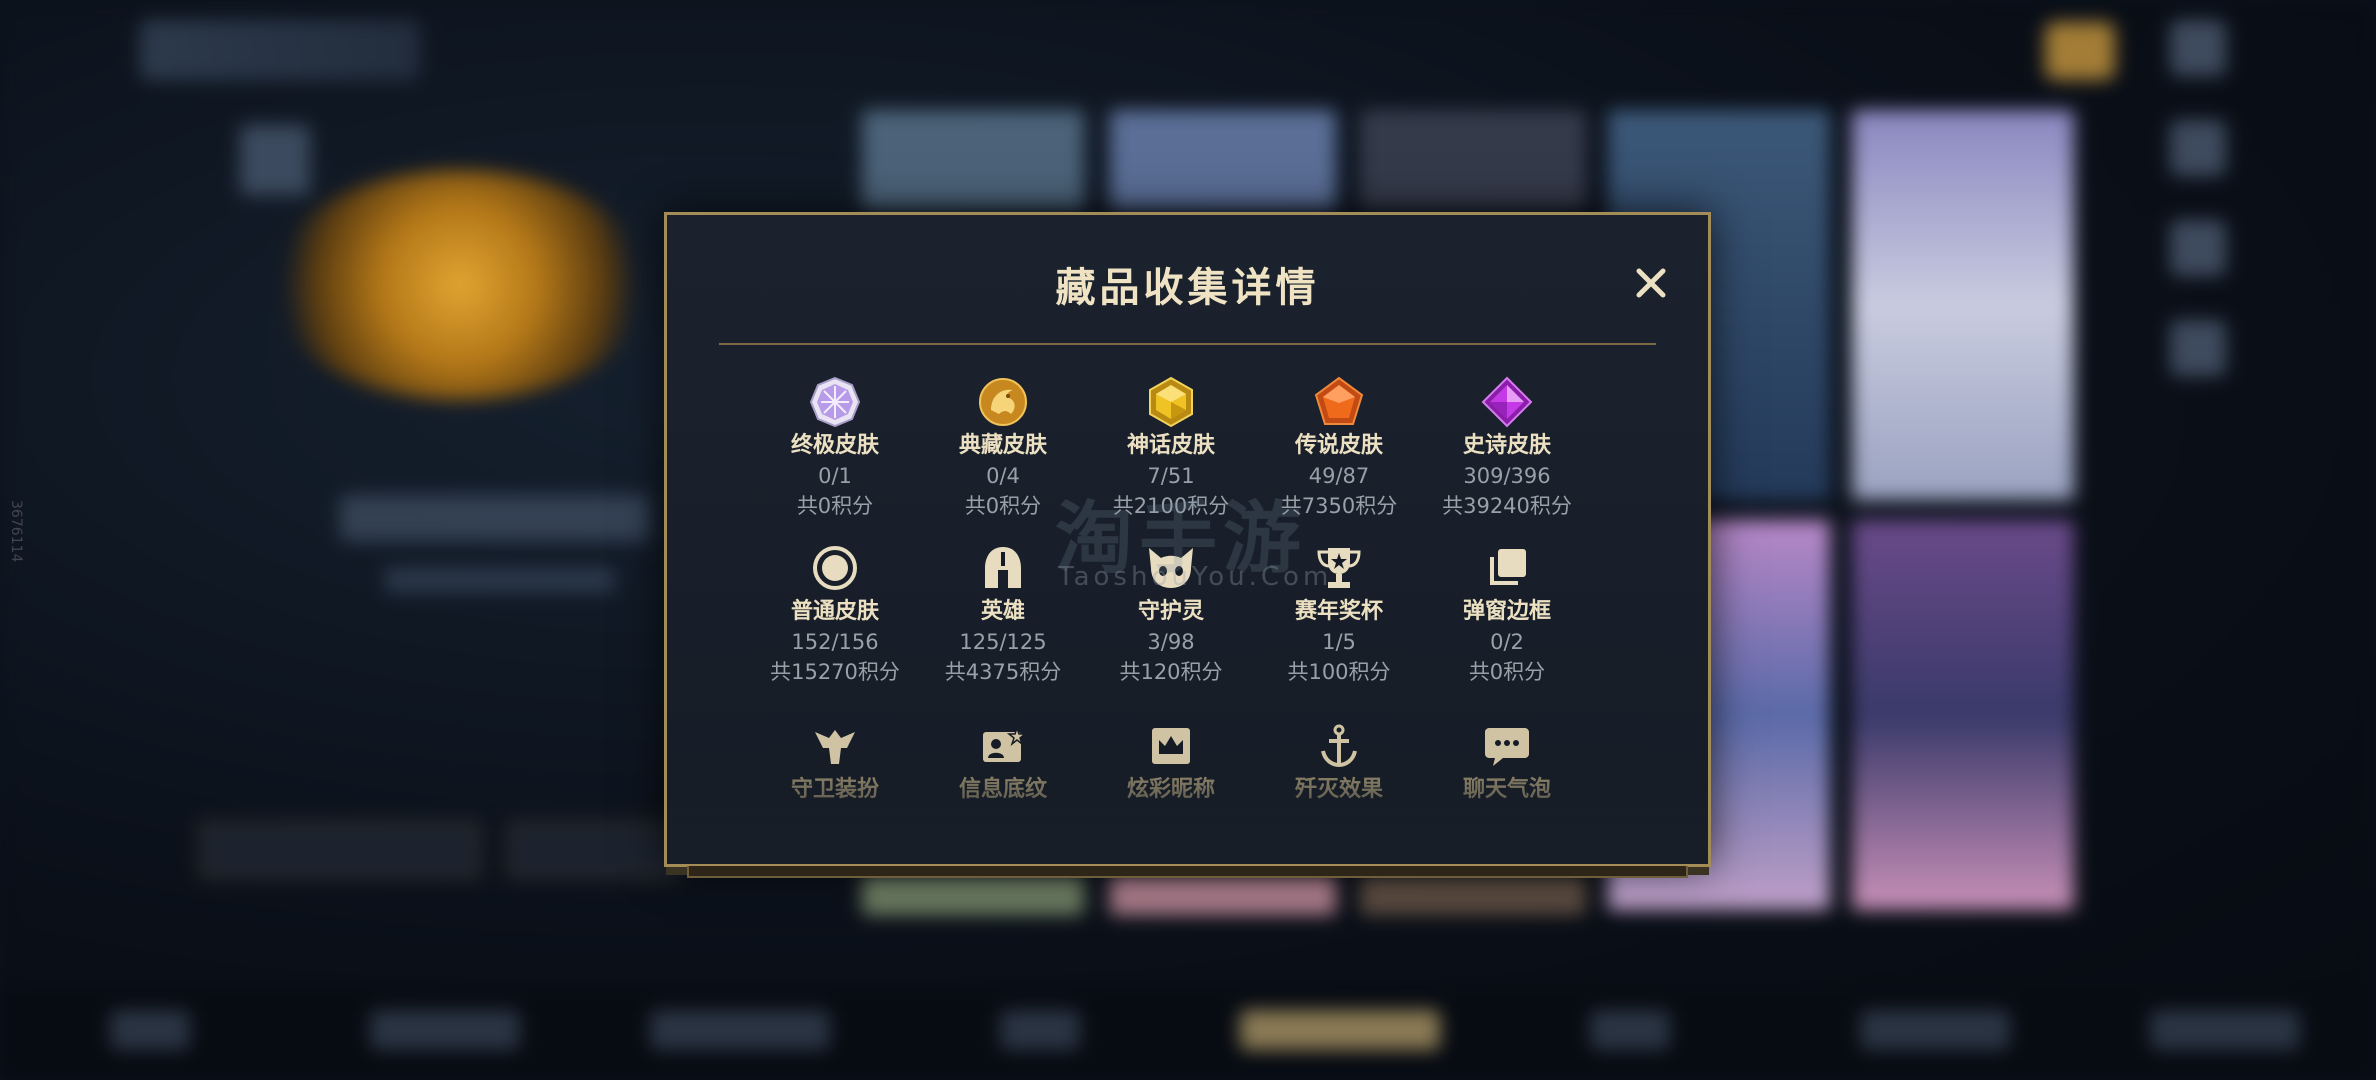 The width and height of the screenshot is (2376, 1080). Describe the element at coordinates (1339, 402) in the screenshot. I see `legend-skin-gem-icon` at that location.